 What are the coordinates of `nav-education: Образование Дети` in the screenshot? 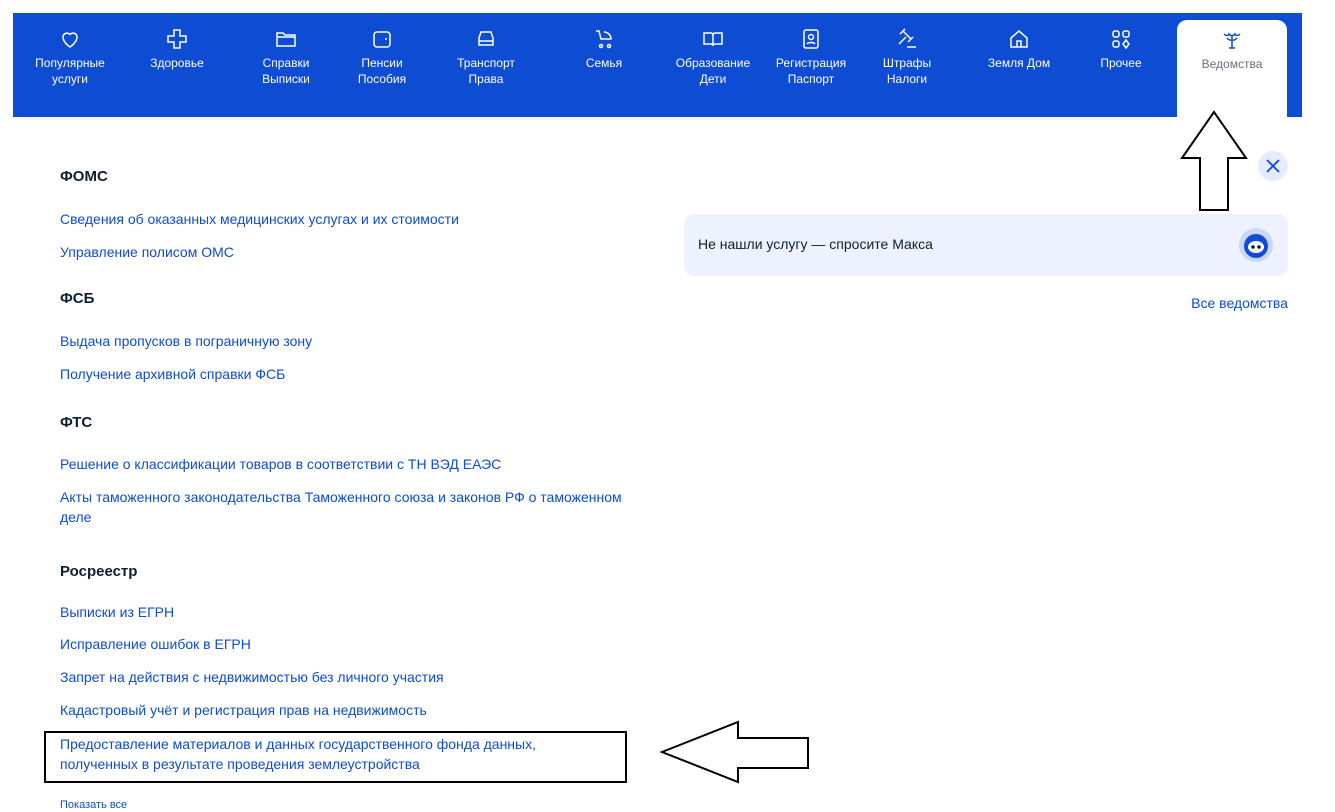 It's located at (713, 65).